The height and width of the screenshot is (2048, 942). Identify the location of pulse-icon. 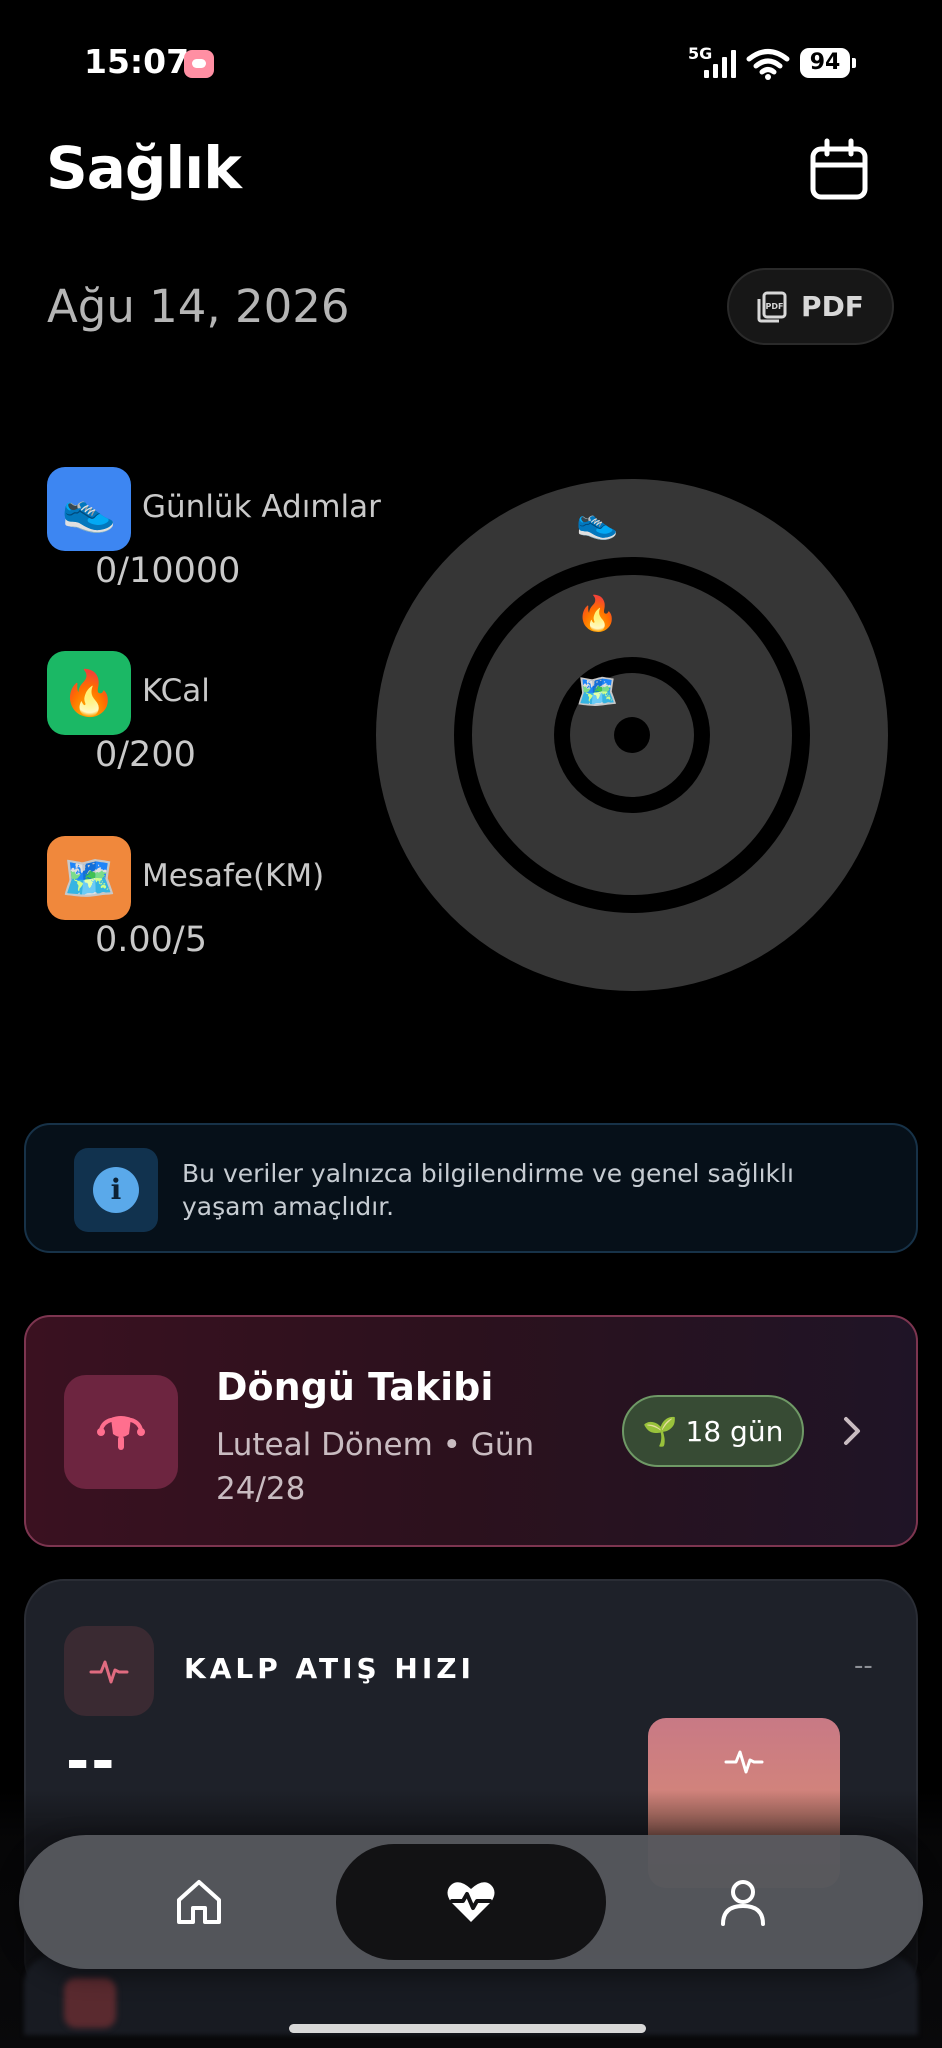
(109, 1672).